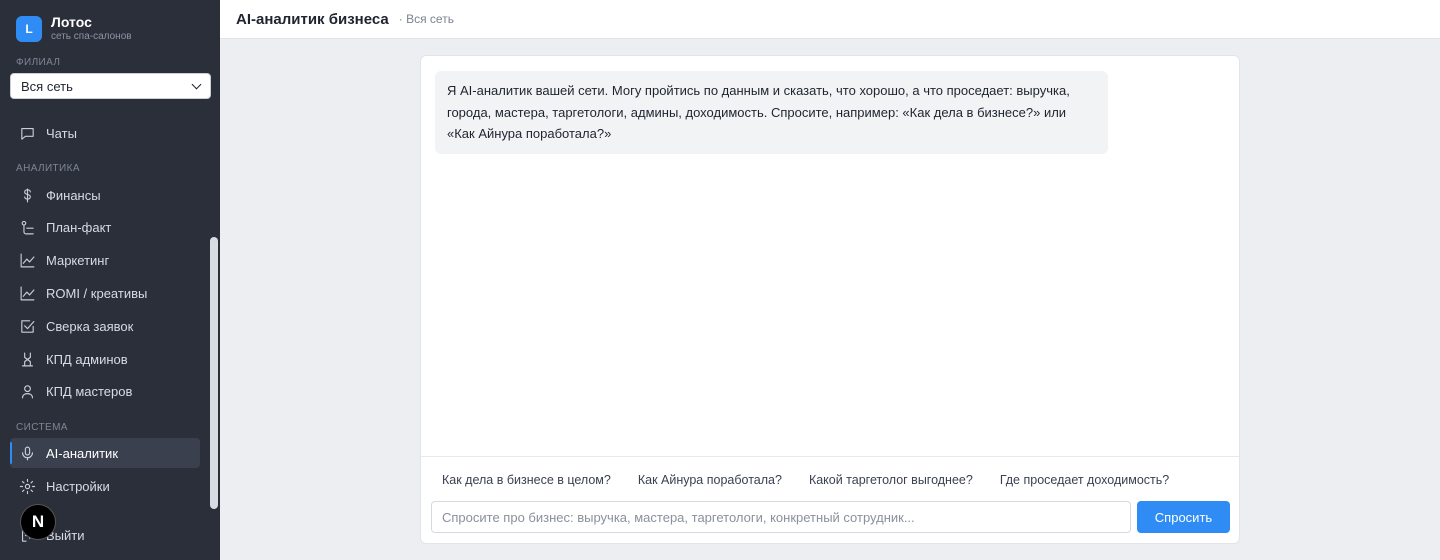  What do you see at coordinates (426, 19) in the screenshot?
I see `breadcrumb: · Вся сеть` at bounding box center [426, 19].